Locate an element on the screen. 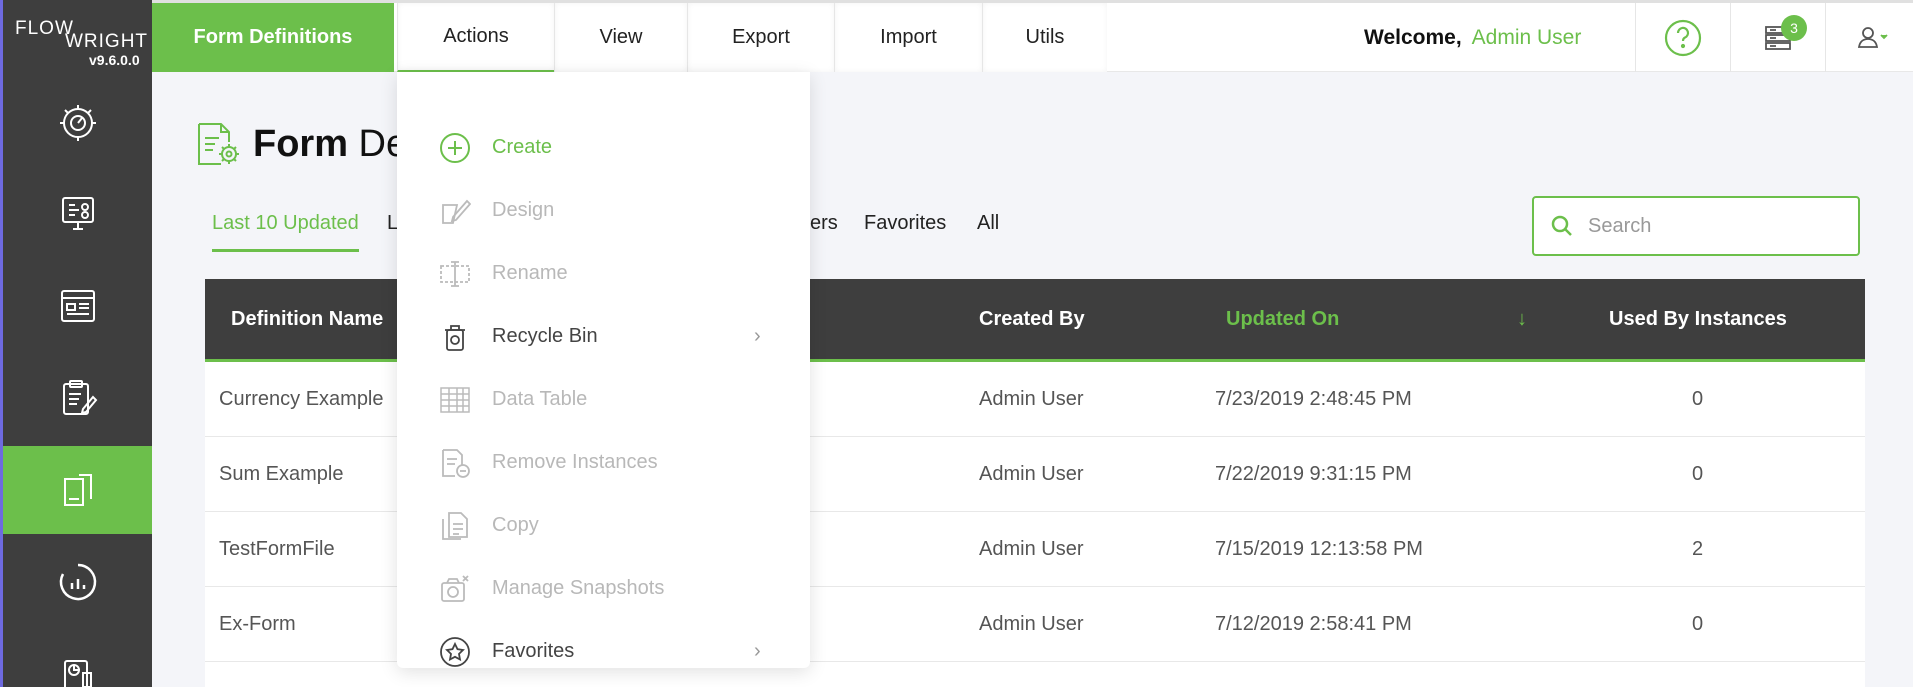  menu-item-label: Recycle Bin is located at coordinates (545, 336).